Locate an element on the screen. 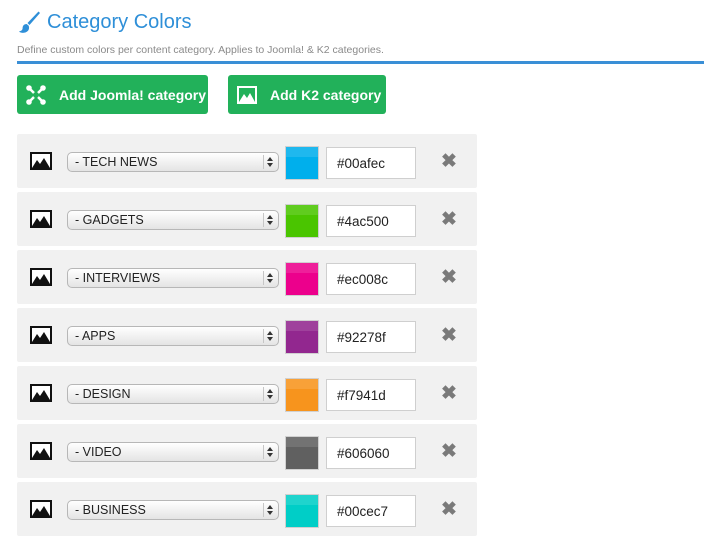 The image size is (709, 551). category-select-value: - GADGETS is located at coordinates (109, 220).